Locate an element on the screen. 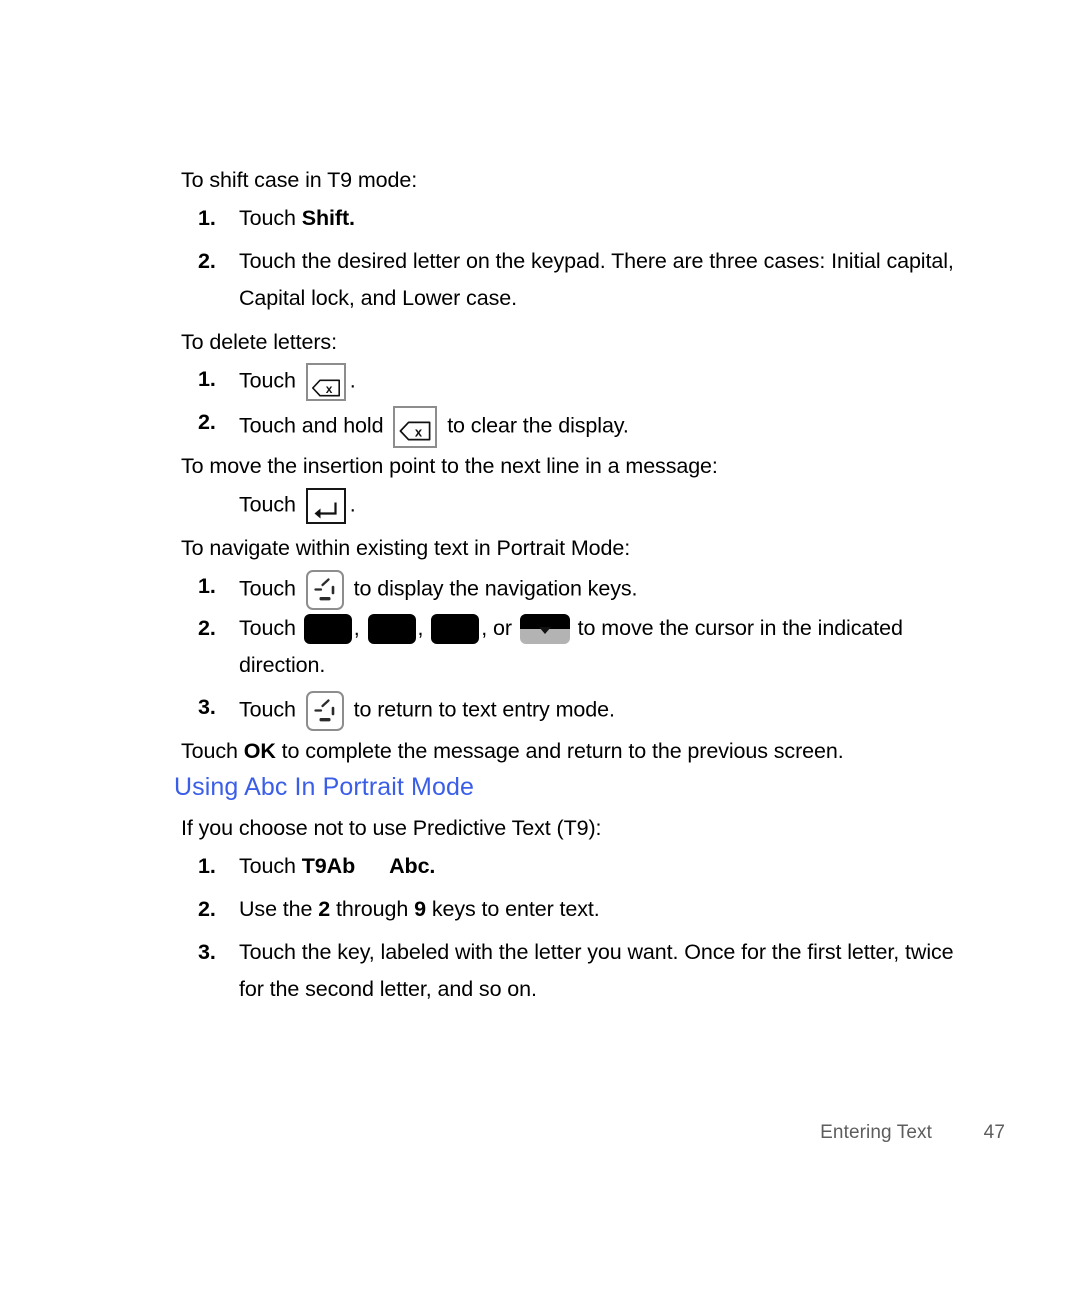 This screenshot has height=1307, width=1080. step-text-mid: through is located at coordinates (372, 909).